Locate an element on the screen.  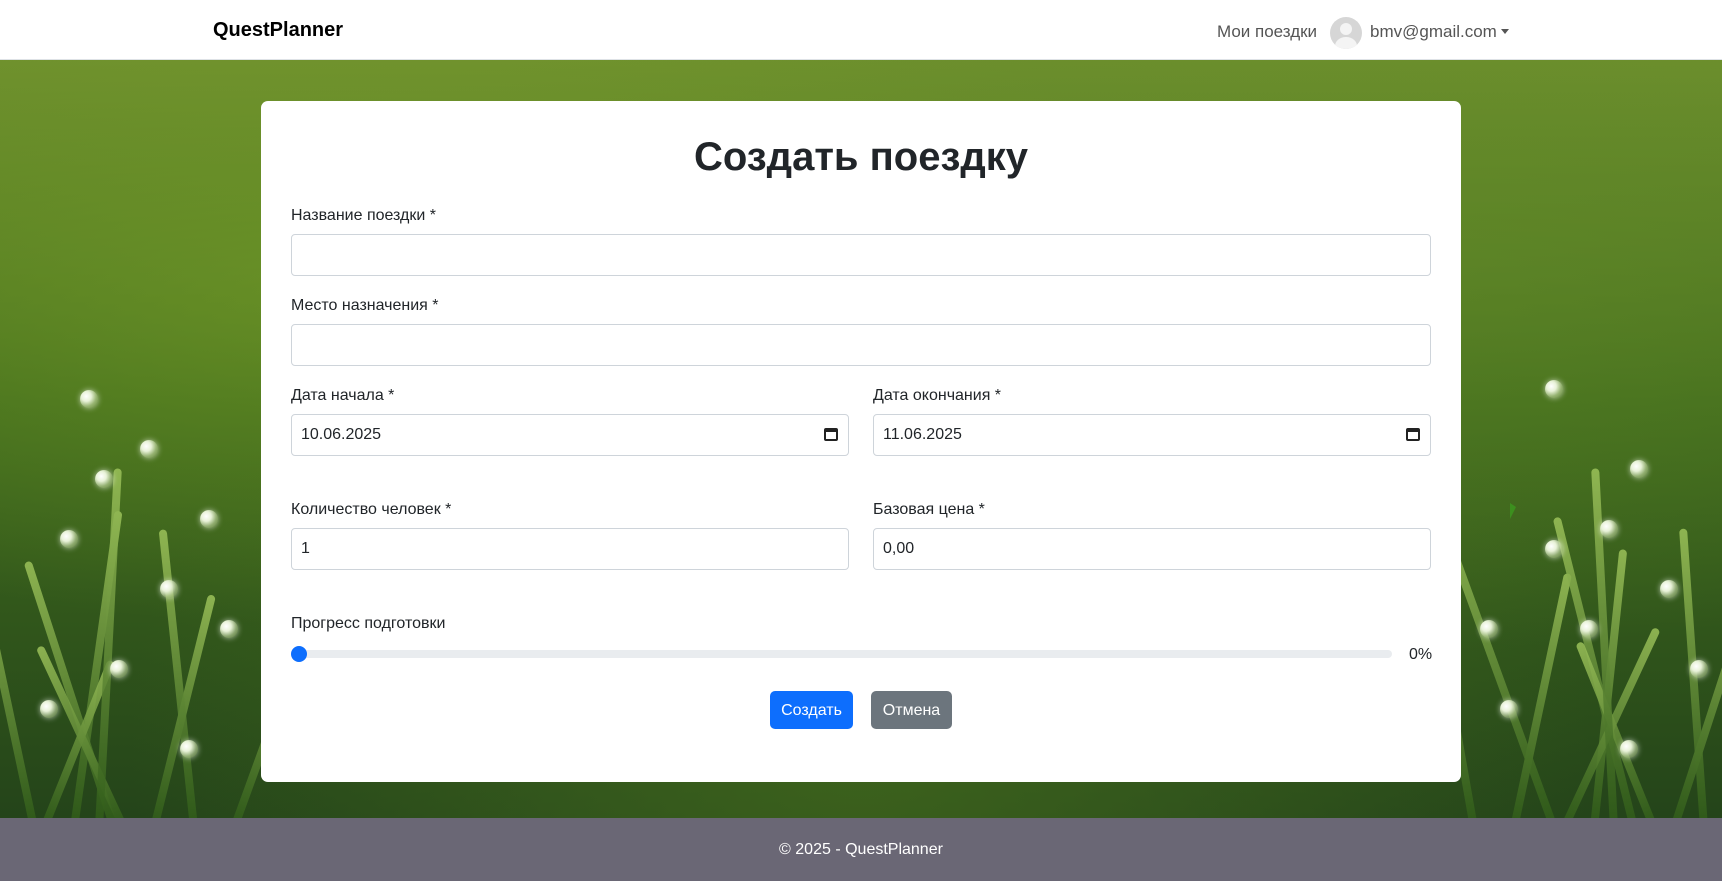
people-count-input: 1 is located at coordinates (570, 549).